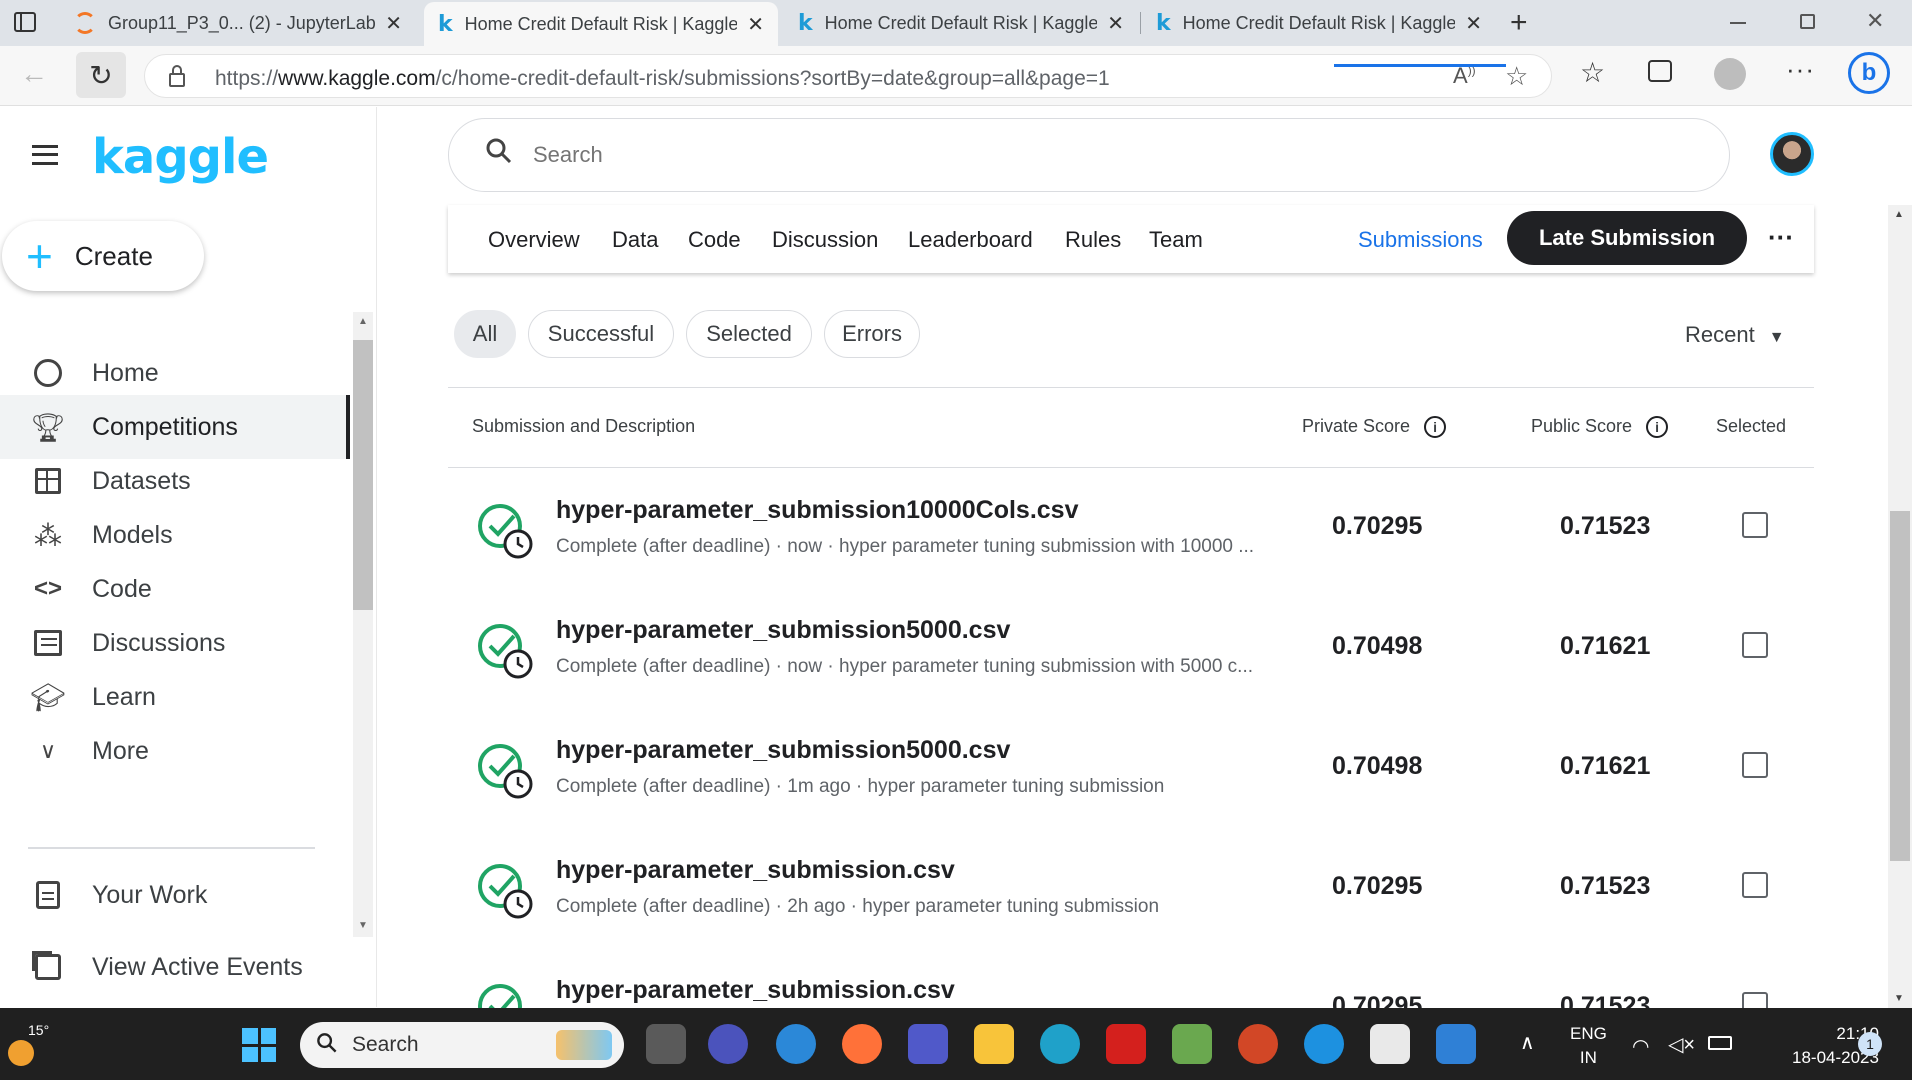 The height and width of the screenshot is (1080, 1912). Describe the element at coordinates (180, 157) in the screenshot. I see `kaggle-logo: kaggle` at that location.